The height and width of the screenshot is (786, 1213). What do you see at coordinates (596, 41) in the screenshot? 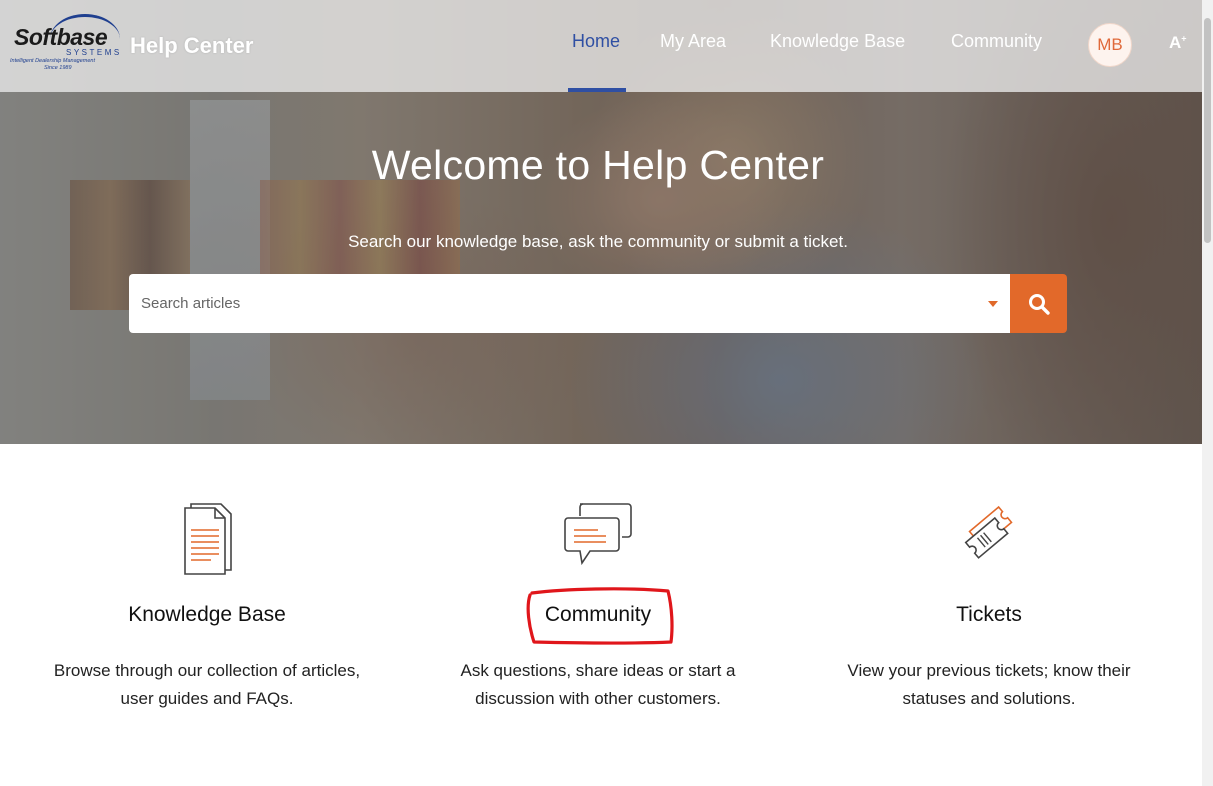
I see `nav-home: Home` at bounding box center [596, 41].